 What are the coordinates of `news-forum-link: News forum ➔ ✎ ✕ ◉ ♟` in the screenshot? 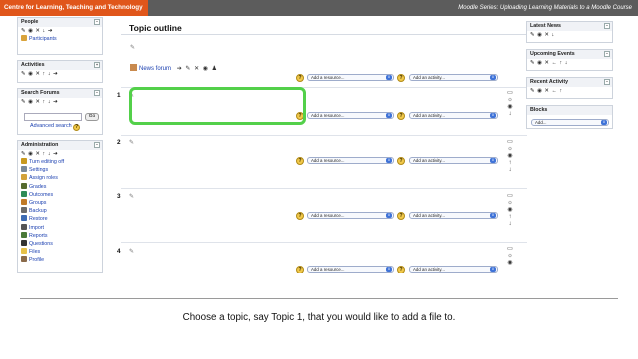 It's located at (174, 68).